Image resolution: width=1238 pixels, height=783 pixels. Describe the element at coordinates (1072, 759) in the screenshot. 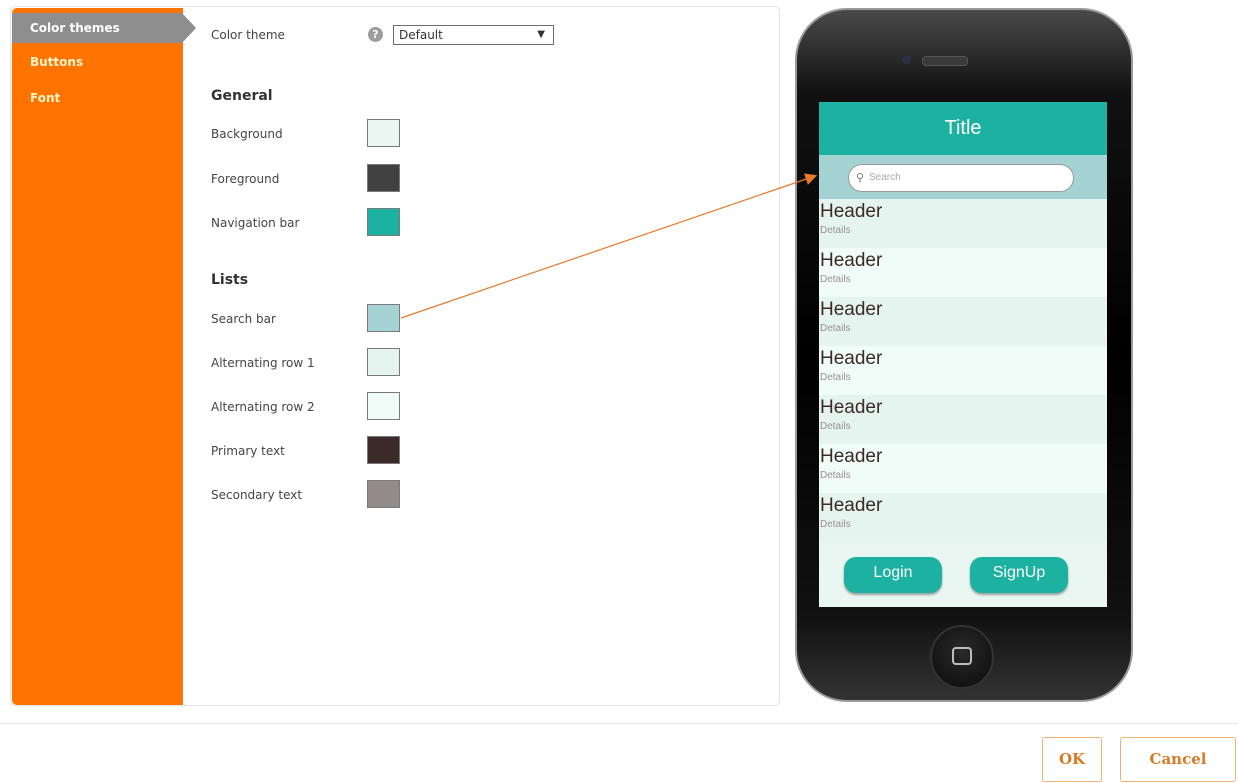

I see `ok-button: OK` at that location.